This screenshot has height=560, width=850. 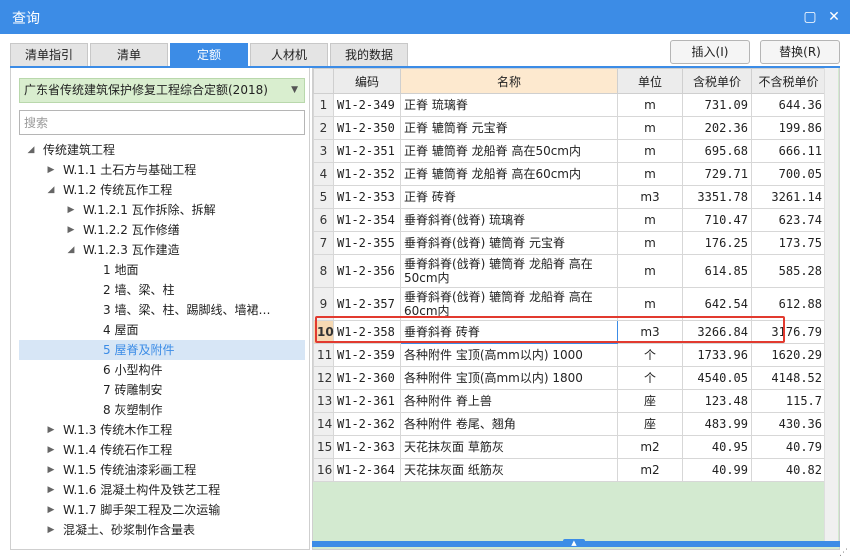 What do you see at coordinates (810, 17) in the screenshot?
I see `restore-icon: ▢` at bounding box center [810, 17].